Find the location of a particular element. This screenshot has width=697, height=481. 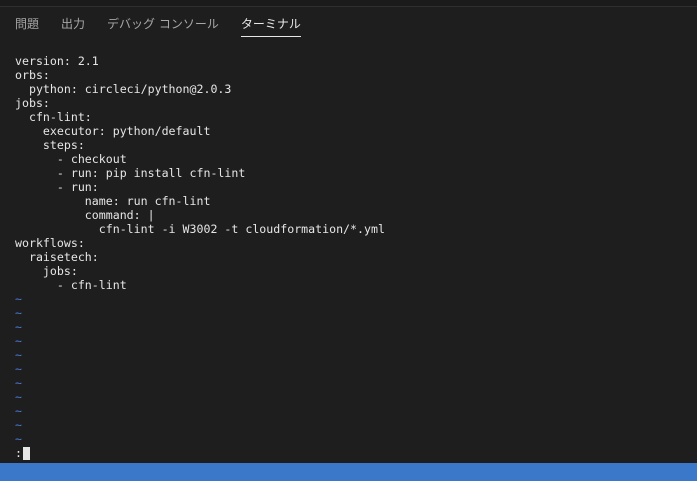

terminal-line: name: run cfn-lint is located at coordinates (113, 201).